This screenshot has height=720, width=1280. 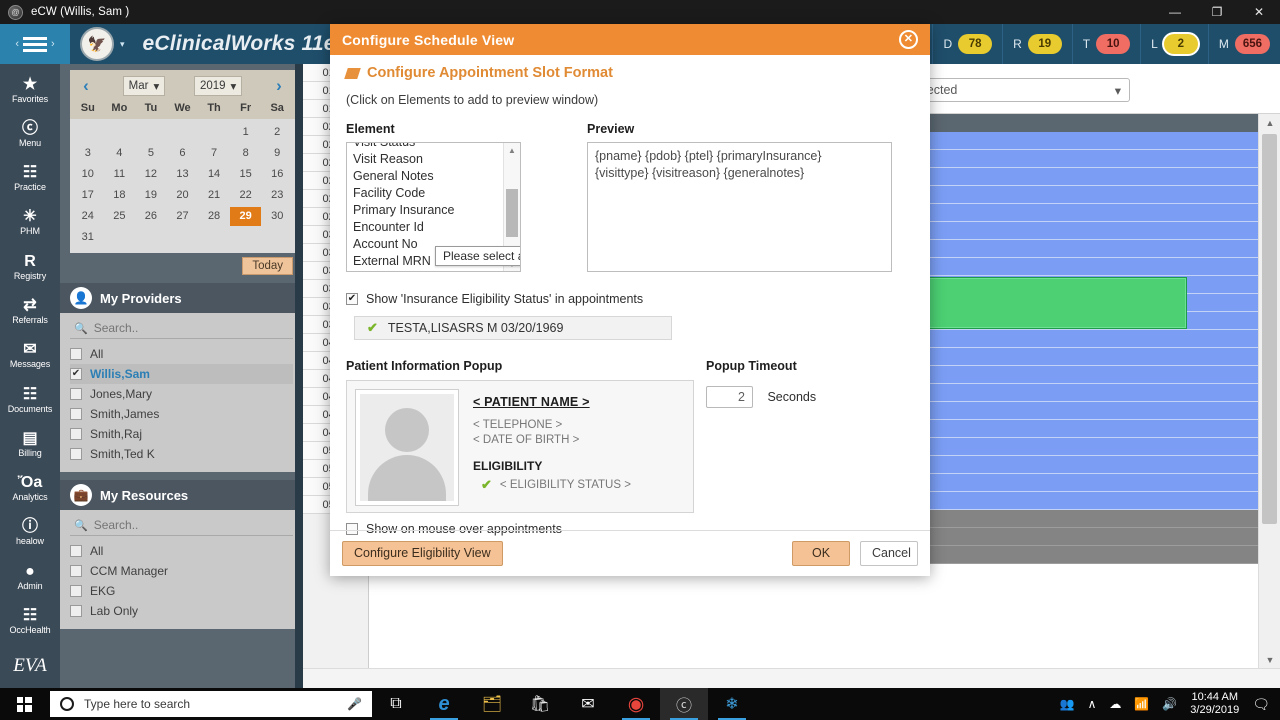 I want to click on action-center-icon: 🗨, so click(x=1261, y=704).